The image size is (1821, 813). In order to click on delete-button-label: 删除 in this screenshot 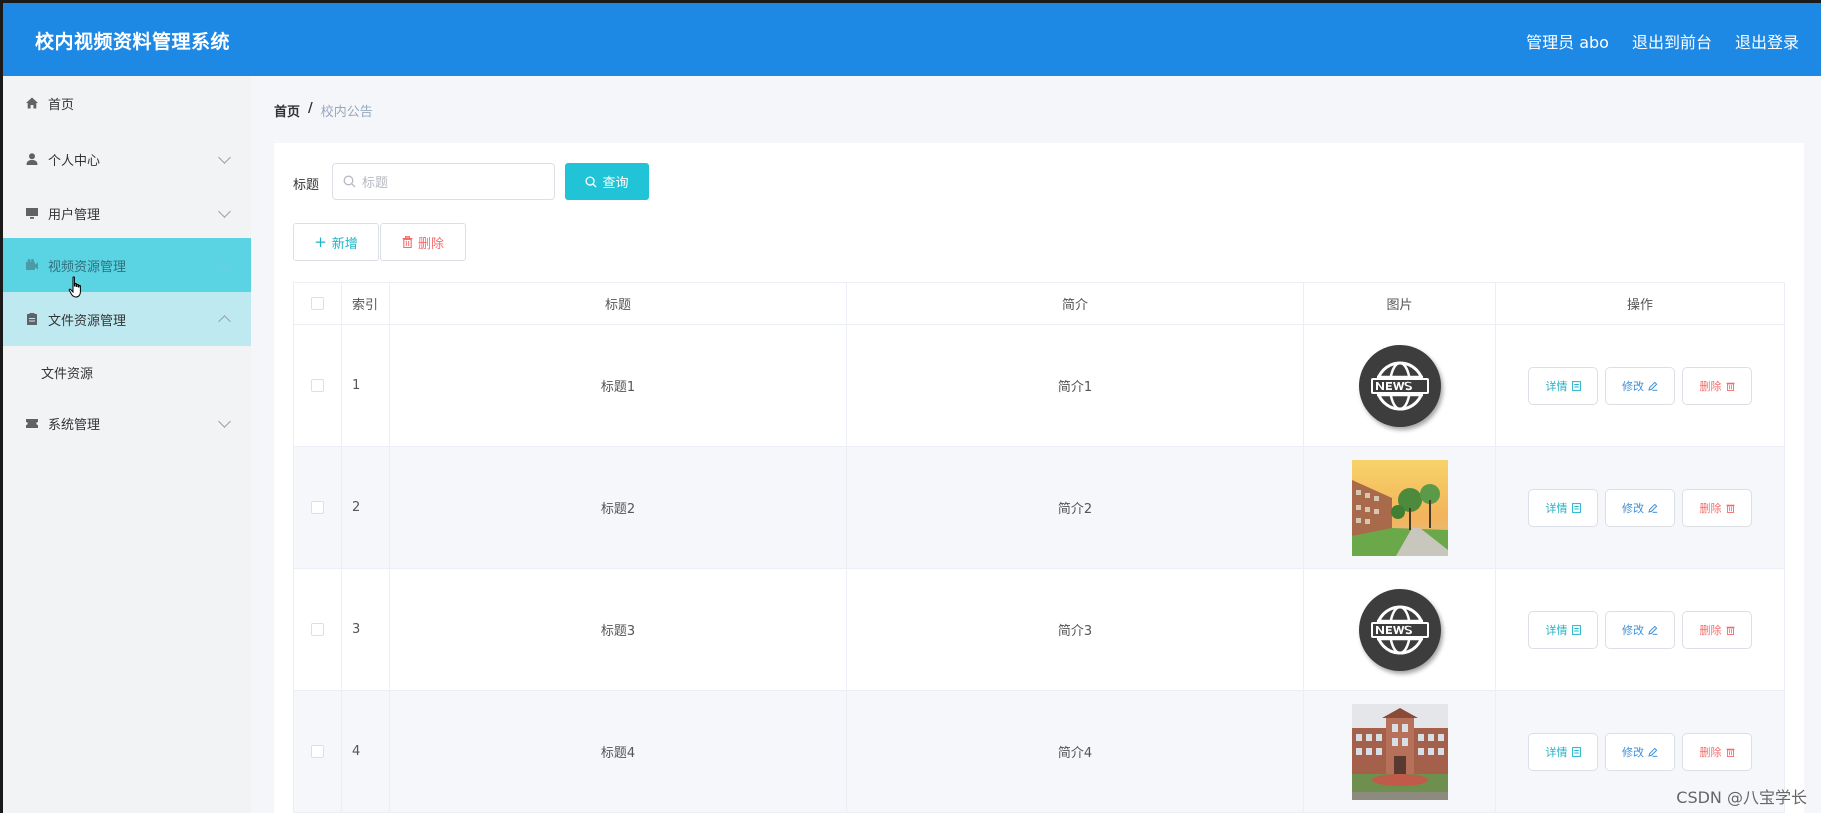, I will do `click(430, 244)`.